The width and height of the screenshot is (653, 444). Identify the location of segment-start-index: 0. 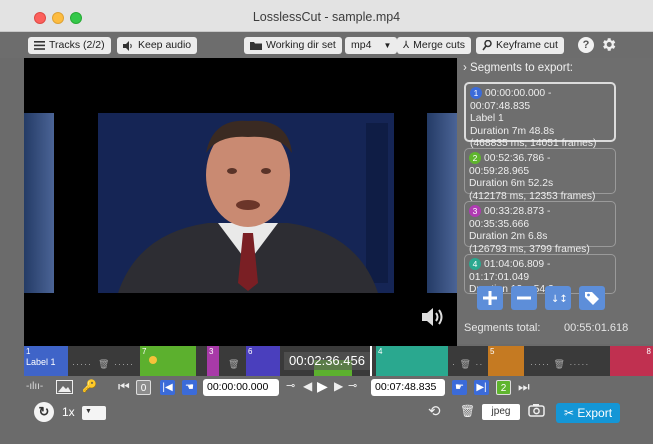
(143, 387).